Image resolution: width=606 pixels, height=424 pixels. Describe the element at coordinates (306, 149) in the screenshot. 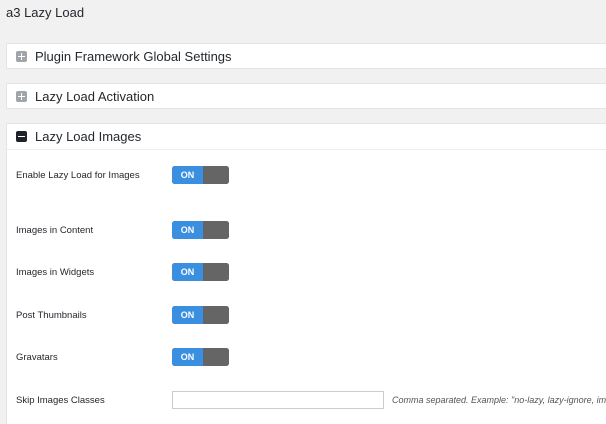

I see `divider` at that location.